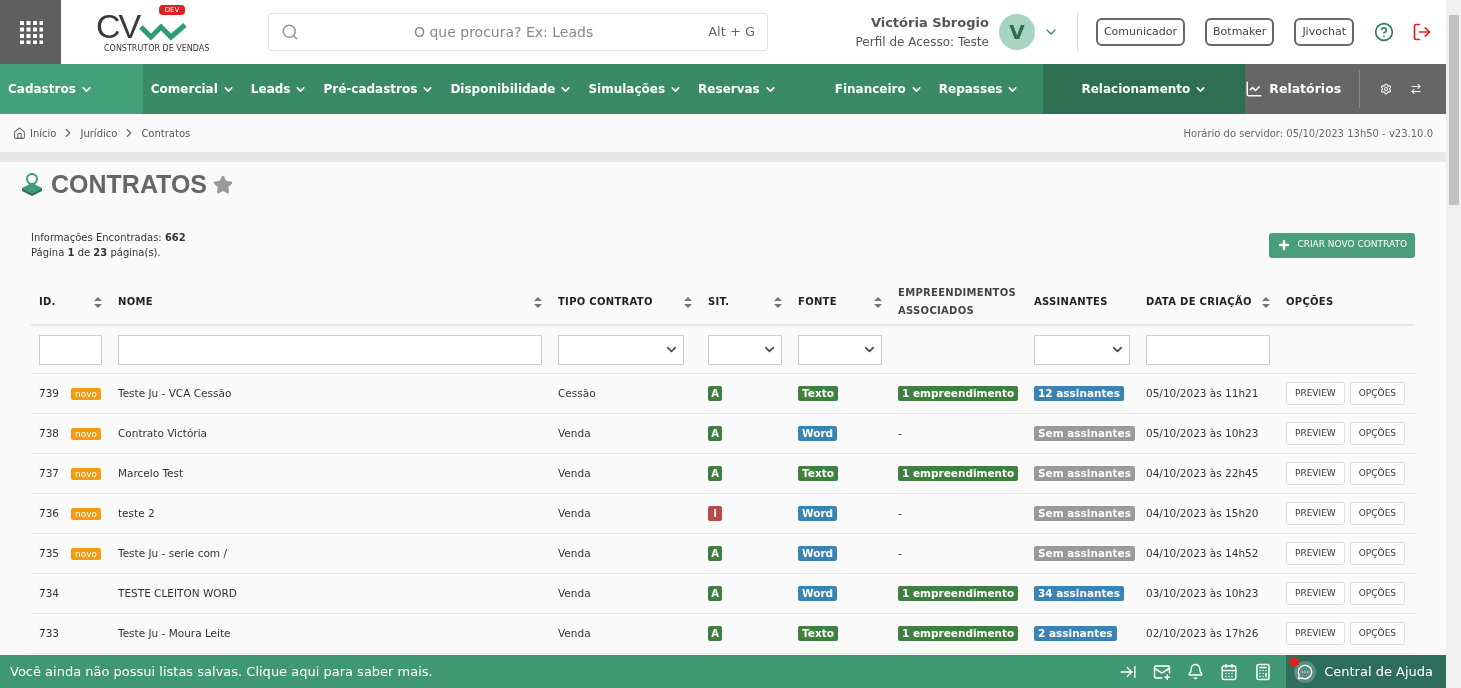 This screenshot has height=688, width=1461. I want to click on line-chart-icon, so click(1254, 89).